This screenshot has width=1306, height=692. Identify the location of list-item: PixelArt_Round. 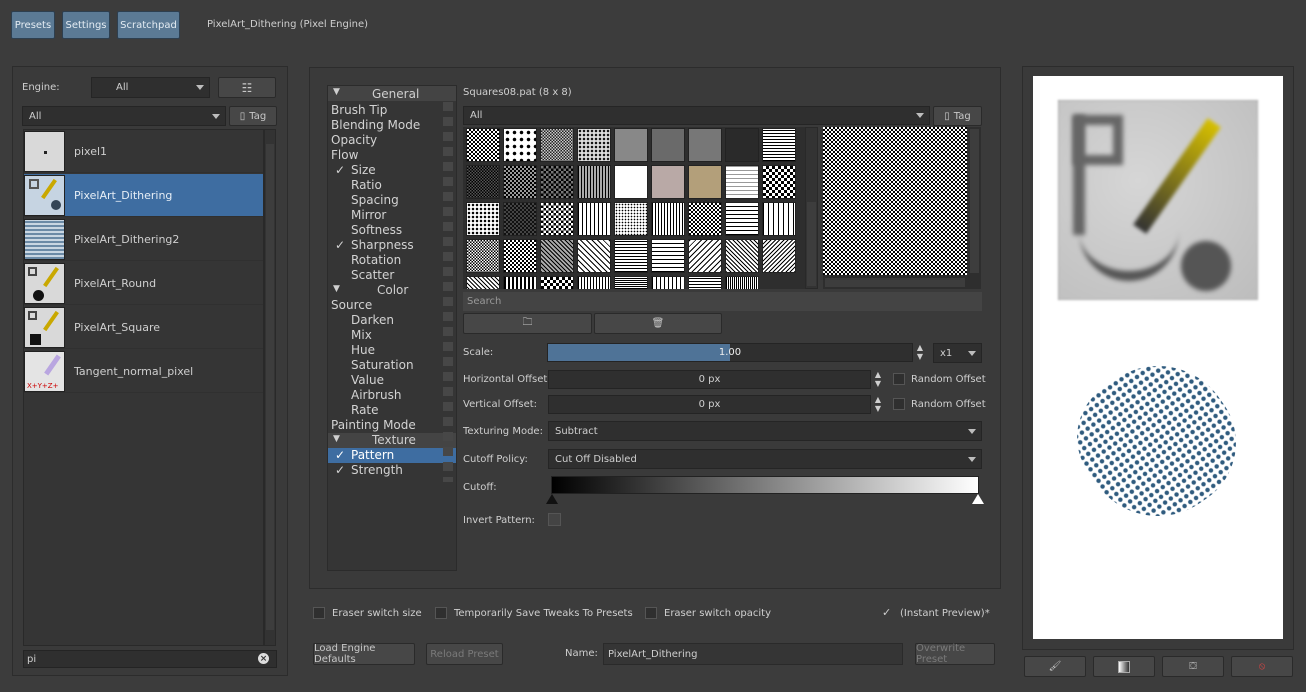
(143, 283).